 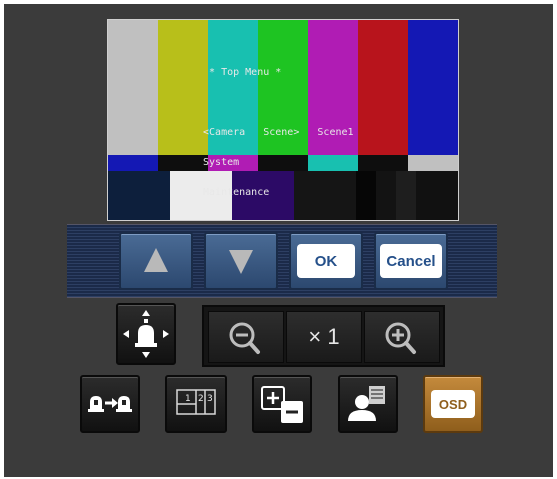 I want to click on zoom-in-button, so click(x=402, y=337).